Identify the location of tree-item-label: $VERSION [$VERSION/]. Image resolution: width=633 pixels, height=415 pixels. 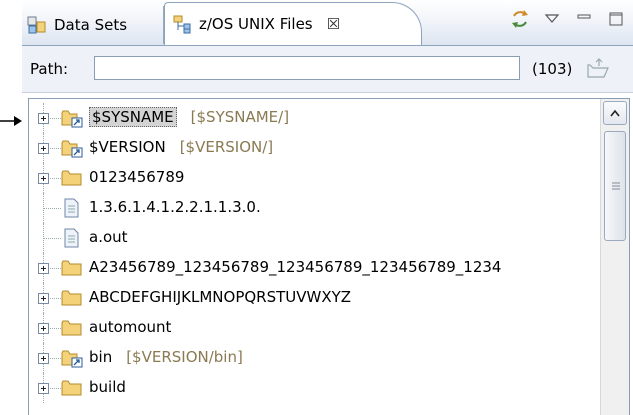
(181, 147).